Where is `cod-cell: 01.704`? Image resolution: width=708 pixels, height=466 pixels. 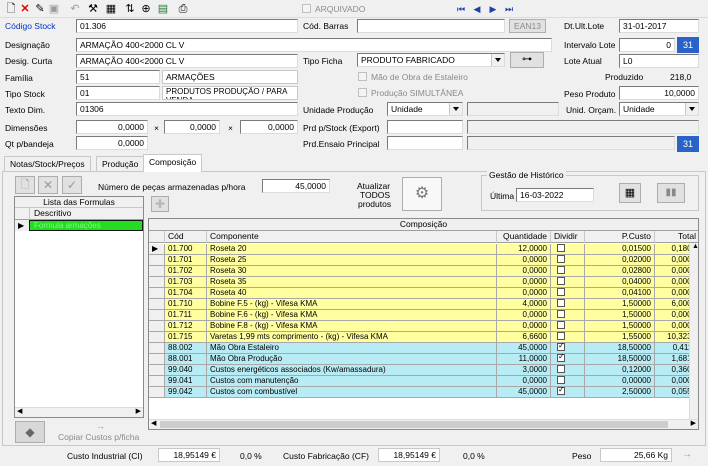 cod-cell: 01.704 is located at coordinates (186, 293).